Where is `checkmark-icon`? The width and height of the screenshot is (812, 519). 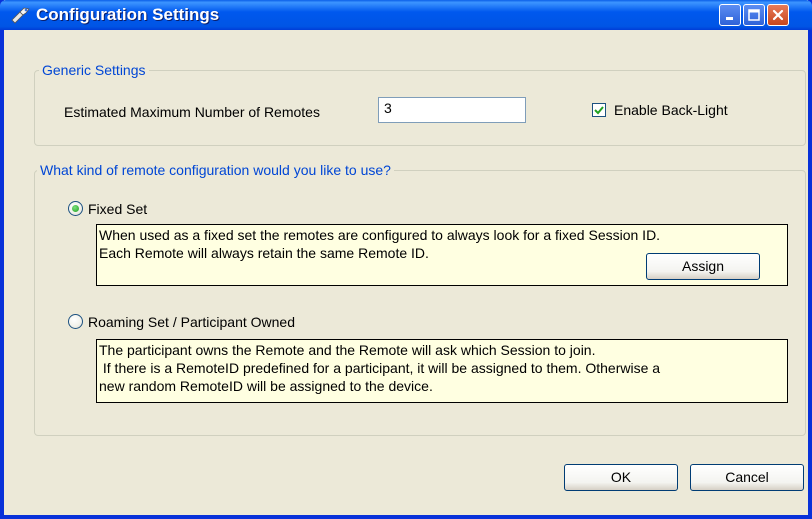
checkmark-icon is located at coordinates (599, 110).